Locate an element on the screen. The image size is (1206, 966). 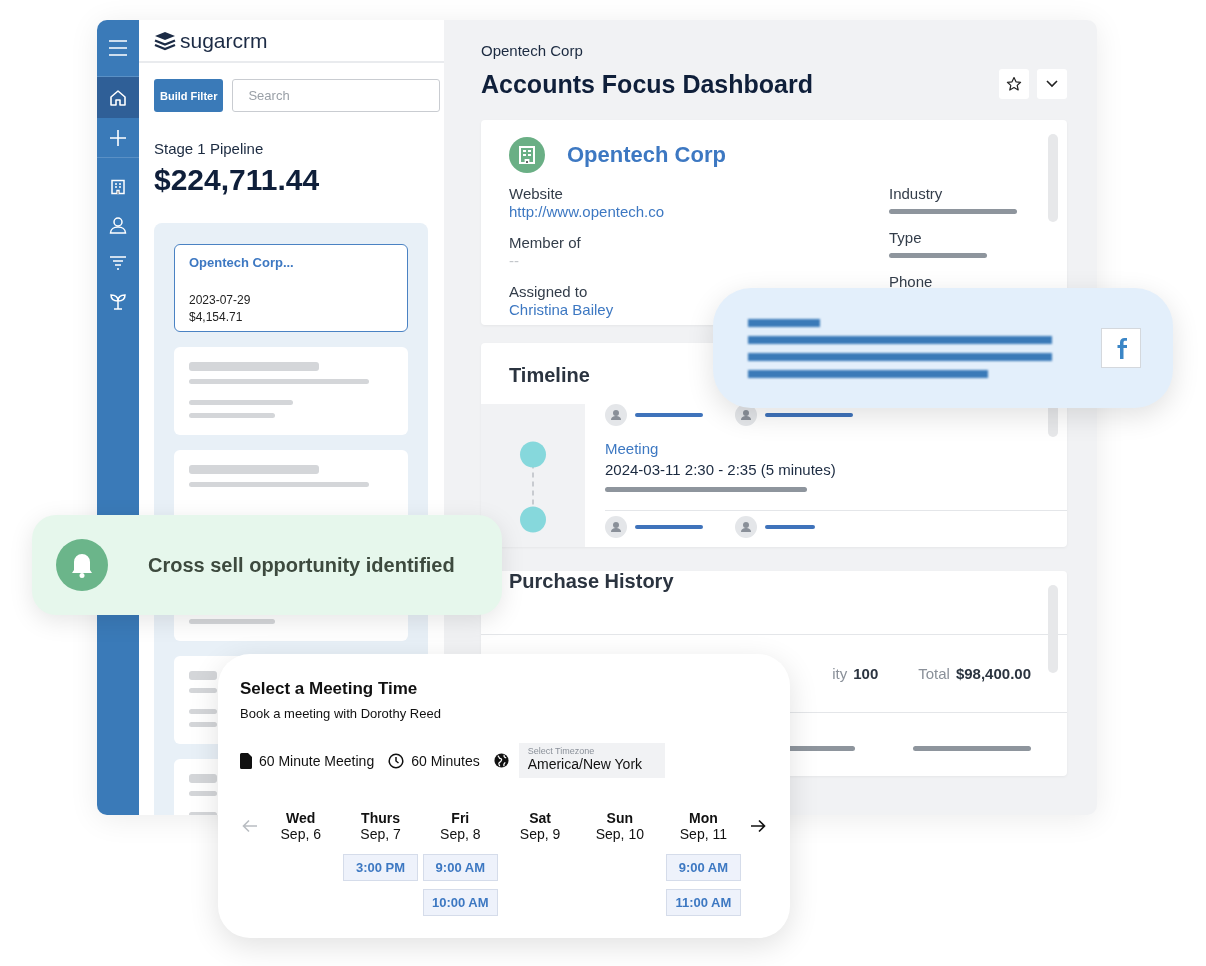
home-icon is located at coordinates (118, 97).